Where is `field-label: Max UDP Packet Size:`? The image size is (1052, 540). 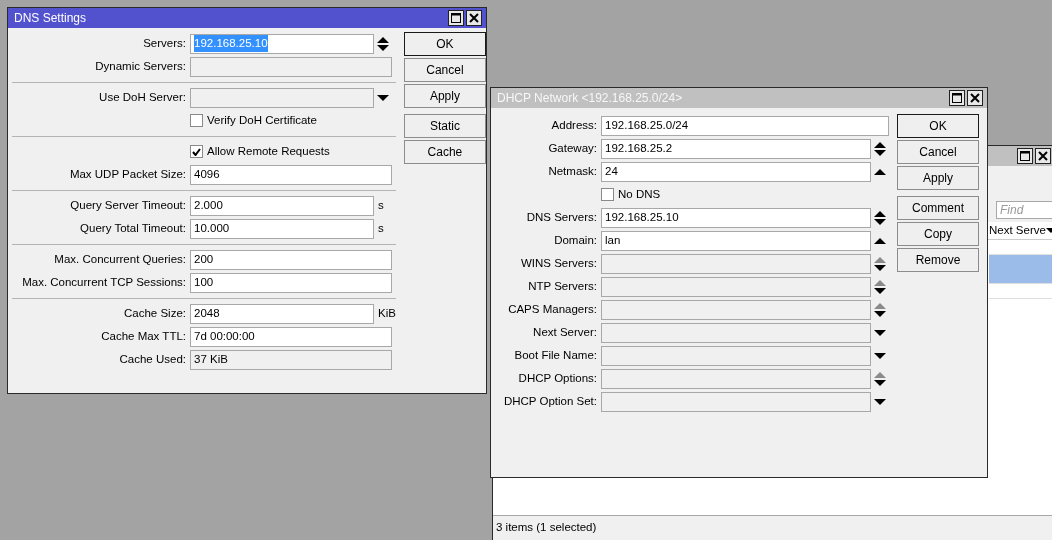
field-label: Max UDP Packet Size: is located at coordinates (127, 174).